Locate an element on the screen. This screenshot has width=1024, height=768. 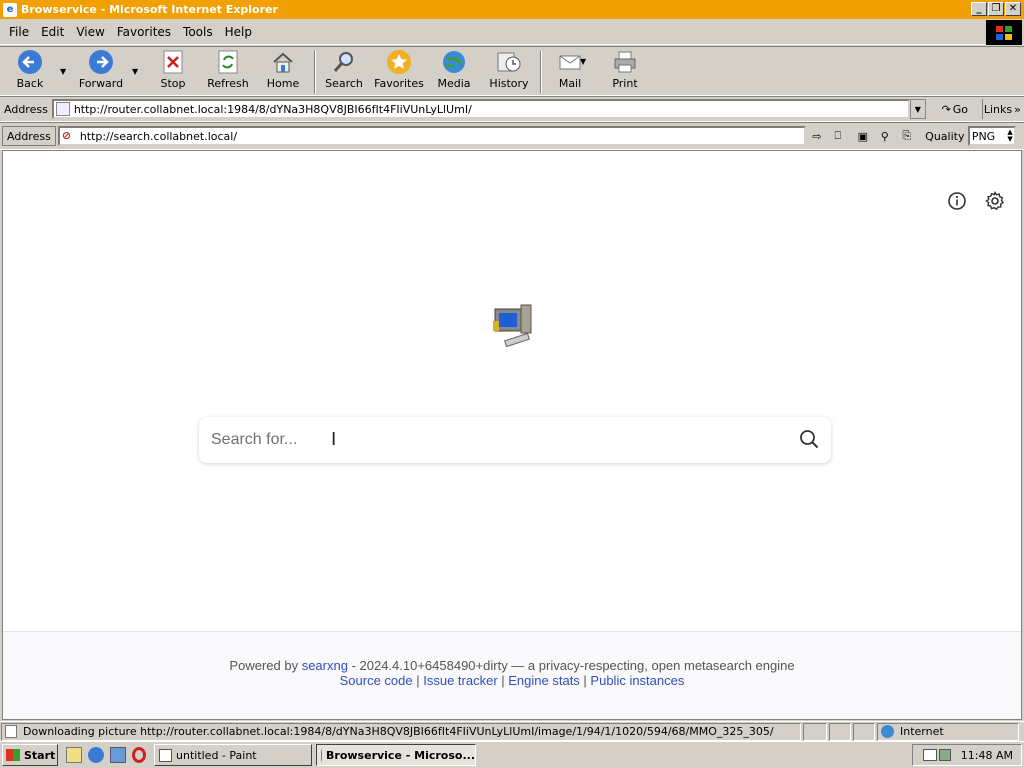
info-icon is located at coordinates (957, 202).